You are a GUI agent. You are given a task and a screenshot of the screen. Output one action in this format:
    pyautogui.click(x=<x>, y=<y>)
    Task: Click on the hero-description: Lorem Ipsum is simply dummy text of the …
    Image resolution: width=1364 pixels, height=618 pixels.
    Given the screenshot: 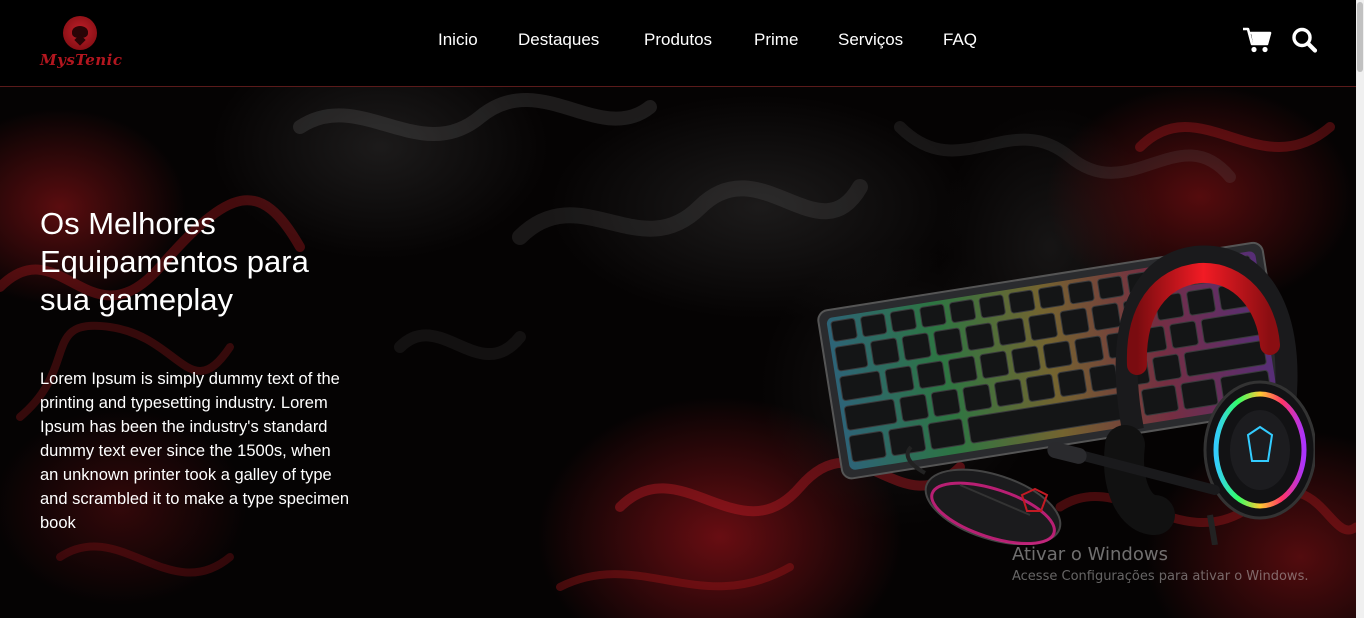 What is the action you would take?
    pyautogui.click(x=195, y=451)
    